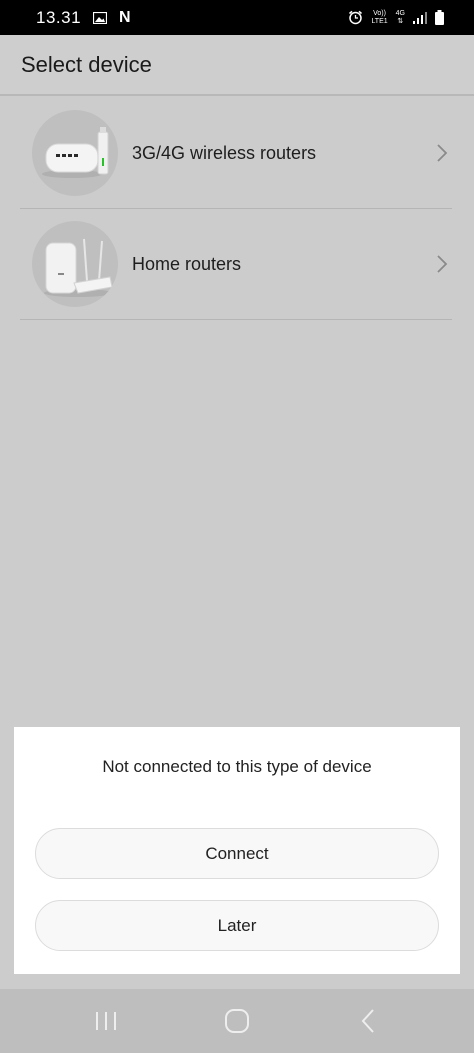 This screenshot has width=474, height=1053. Describe the element at coordinates (379, 21) in the screenshot. I see `volte-bottom-text: LTE1` at that location.